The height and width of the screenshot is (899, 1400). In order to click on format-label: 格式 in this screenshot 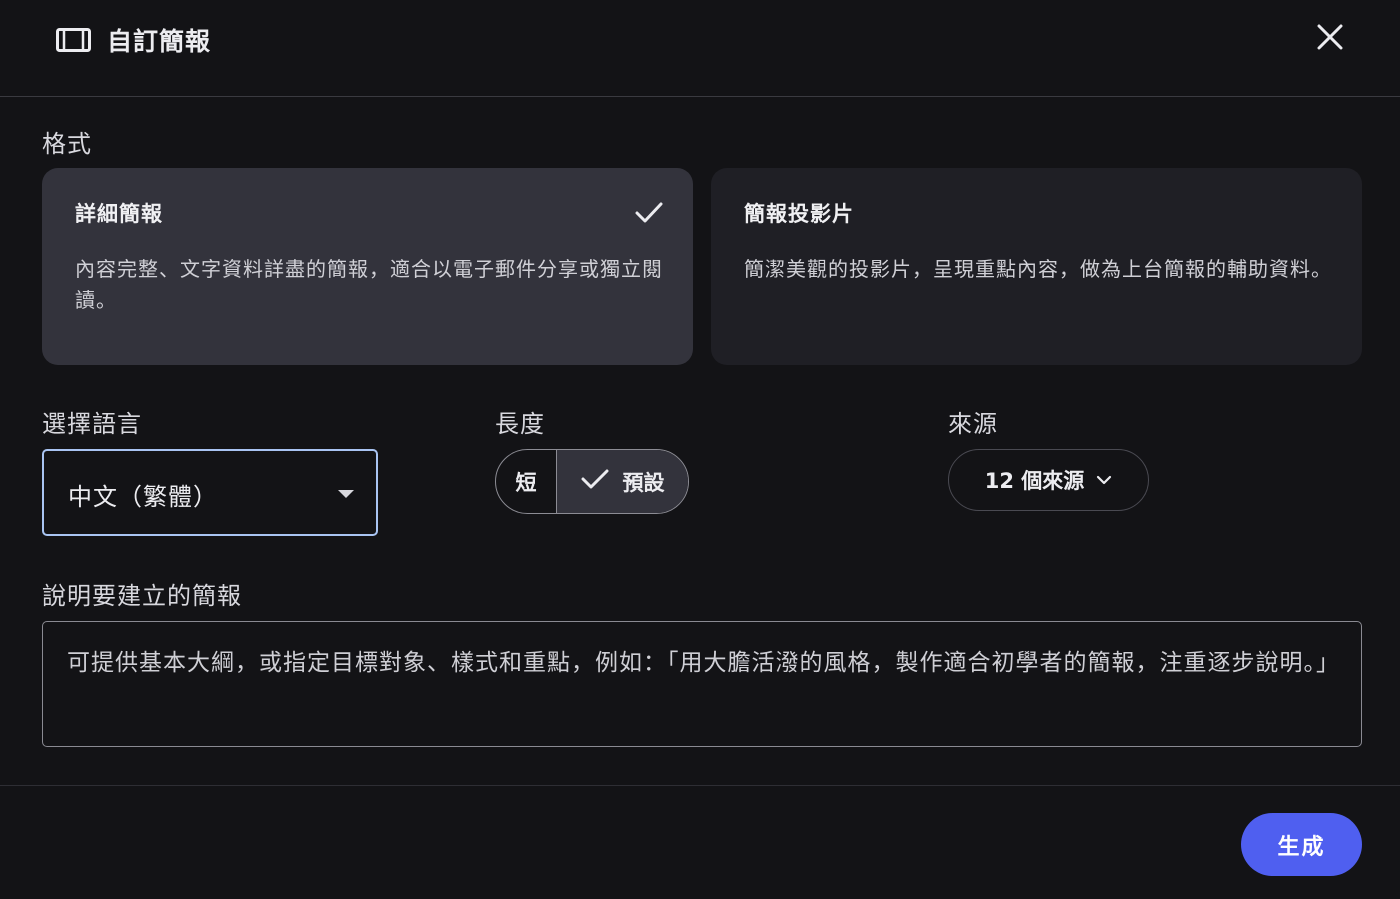, I will do `click(67, 144)`.